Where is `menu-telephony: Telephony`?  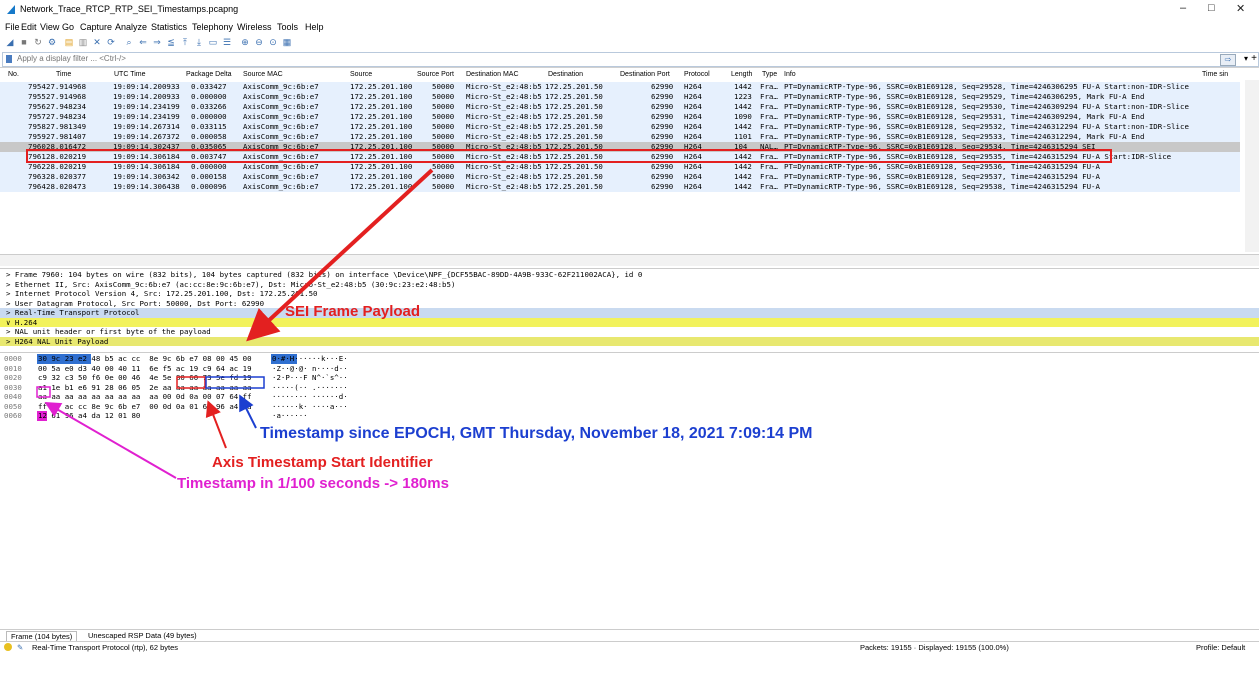
menu-telephony: Telephony is located at coordinates (212, 27).